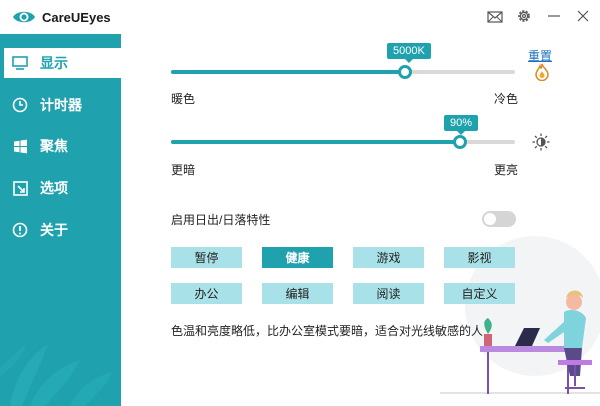 This screenshot has width=600, height=406. Describe the element at coordinates (20, 188) in the screenshot. I see `external-link-icon` at that location.